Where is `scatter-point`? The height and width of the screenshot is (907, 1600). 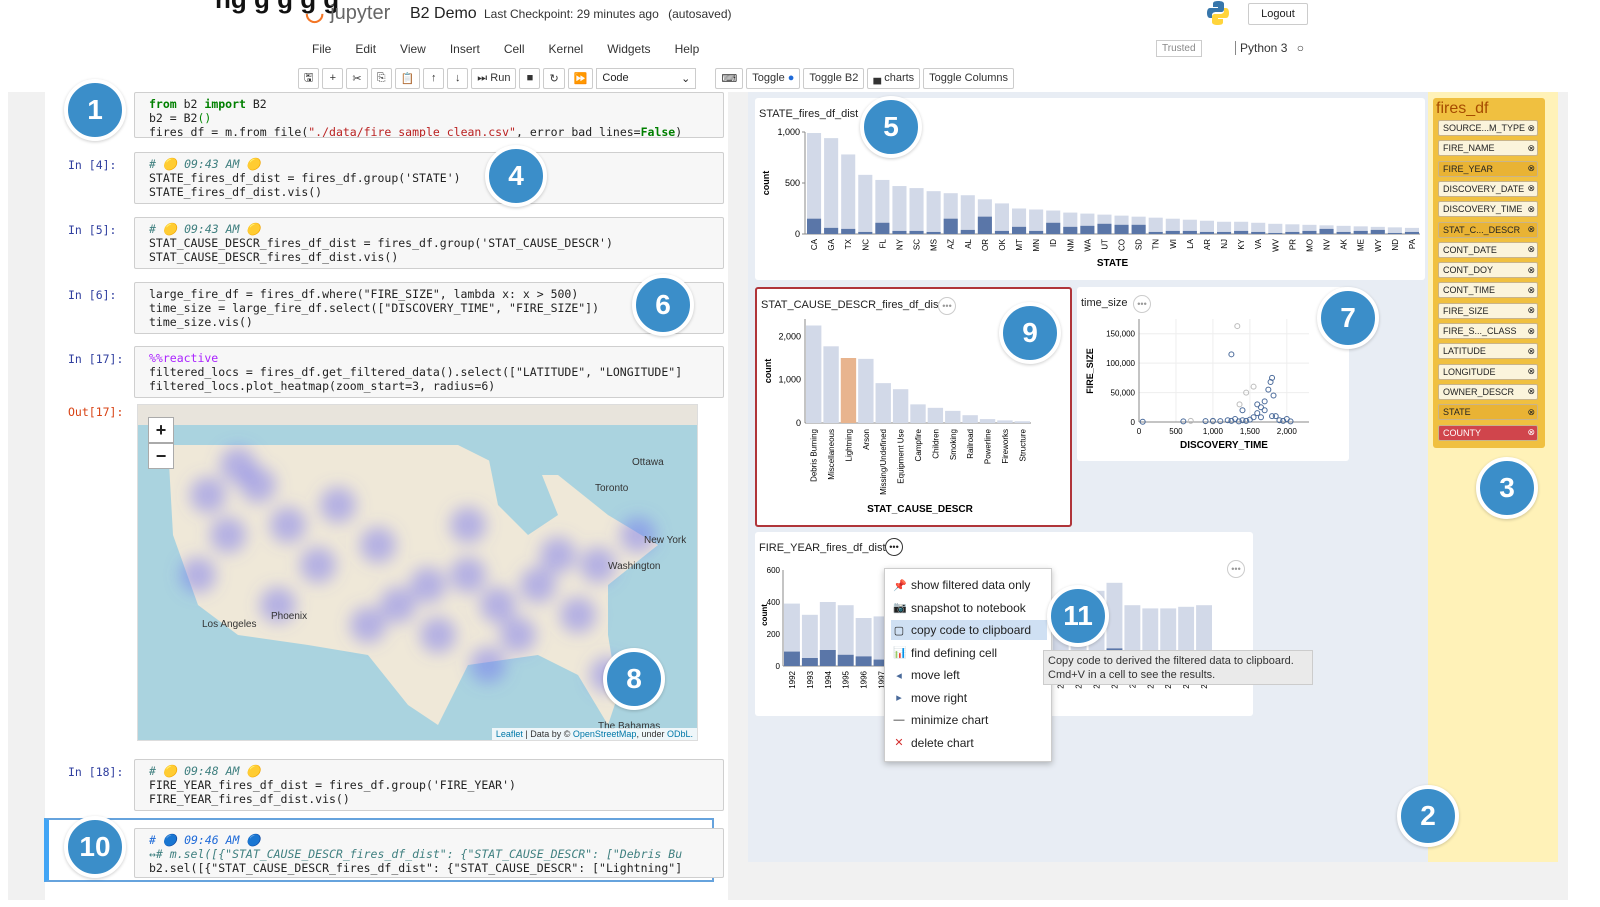
scatter-point is located at coordinates (1272, 416).